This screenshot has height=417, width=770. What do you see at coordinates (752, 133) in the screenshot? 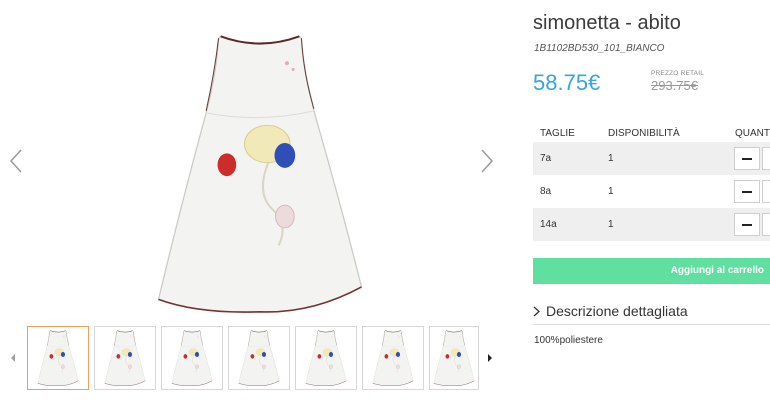
I see `header-quantity: QUANTITÀ` at bounding box center [752, 133].